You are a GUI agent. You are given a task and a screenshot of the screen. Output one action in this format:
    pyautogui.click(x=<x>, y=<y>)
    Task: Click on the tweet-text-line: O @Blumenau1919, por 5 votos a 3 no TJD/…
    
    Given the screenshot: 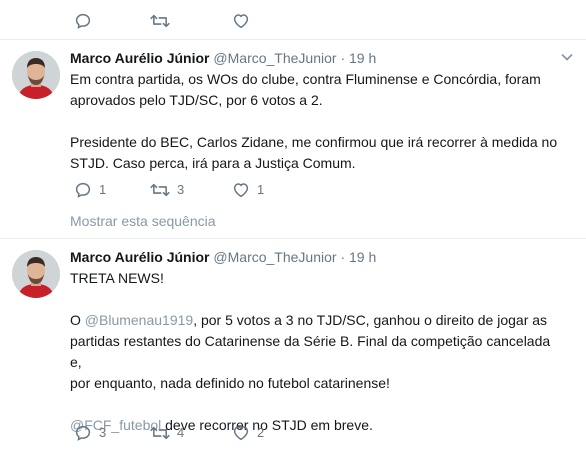 What is the action you would take?
    pyautogui.click(x=315, y=320)
    